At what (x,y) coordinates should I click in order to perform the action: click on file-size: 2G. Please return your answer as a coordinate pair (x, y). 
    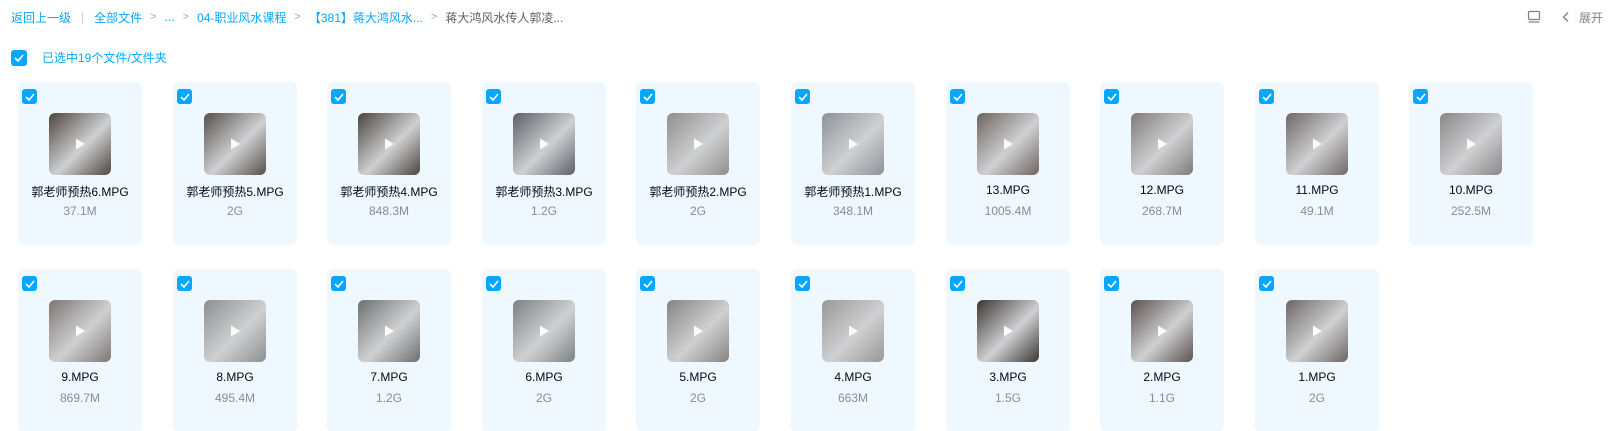
    Looking at the image, I should click on (697, 398).